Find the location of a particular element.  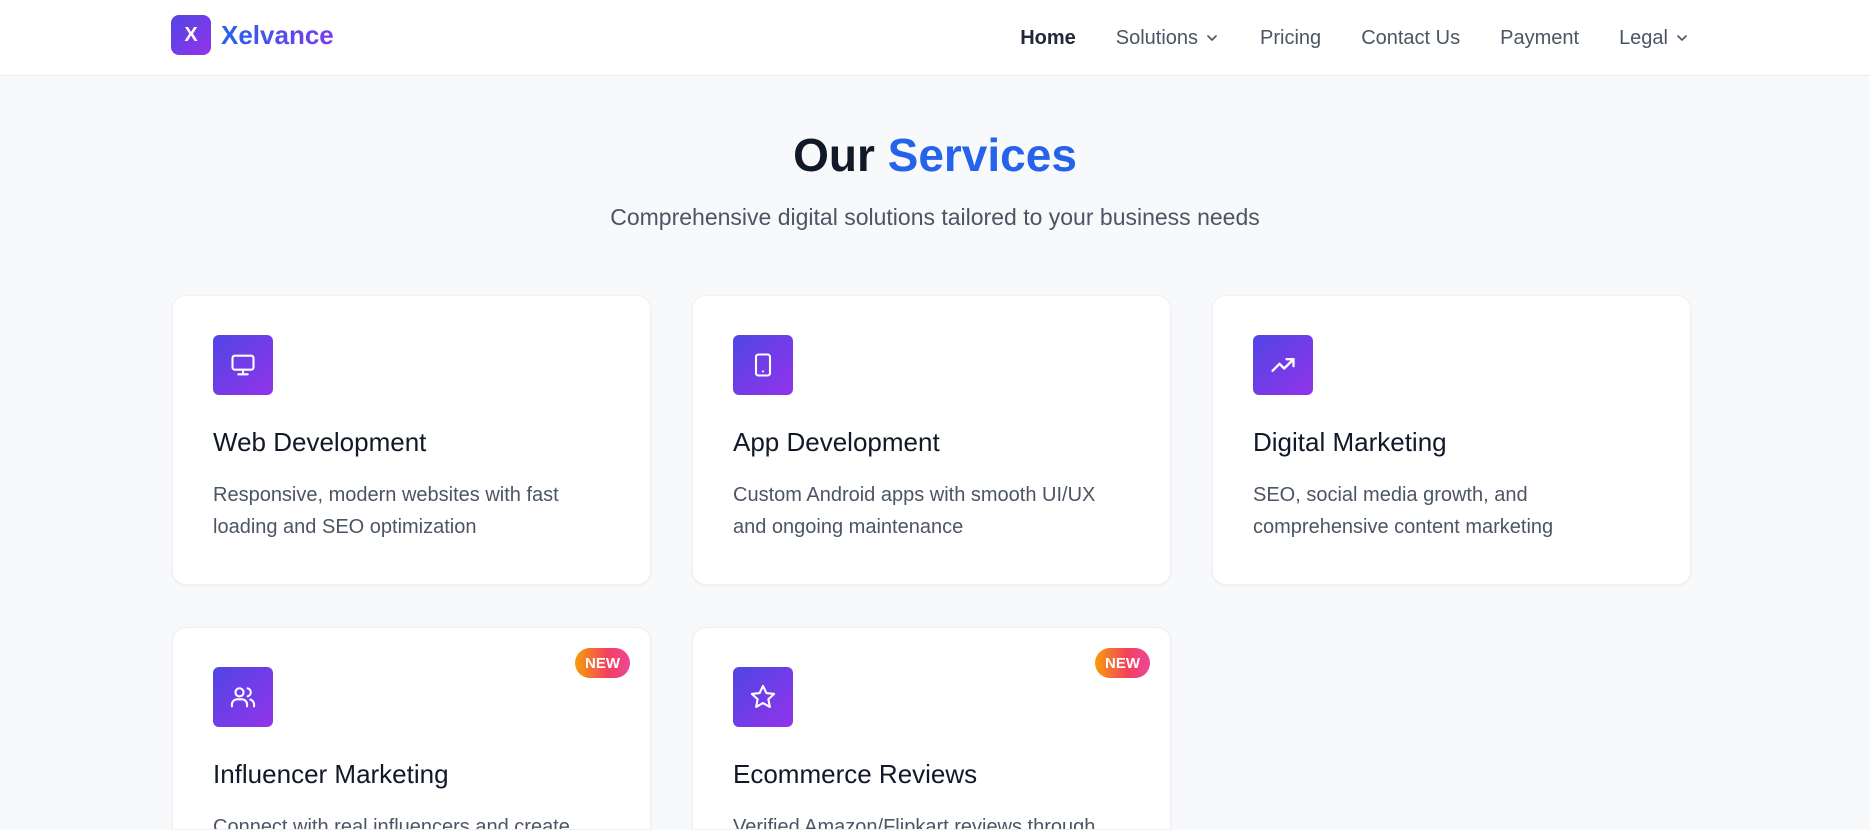

star-icon is located at coordinates (763, 696).